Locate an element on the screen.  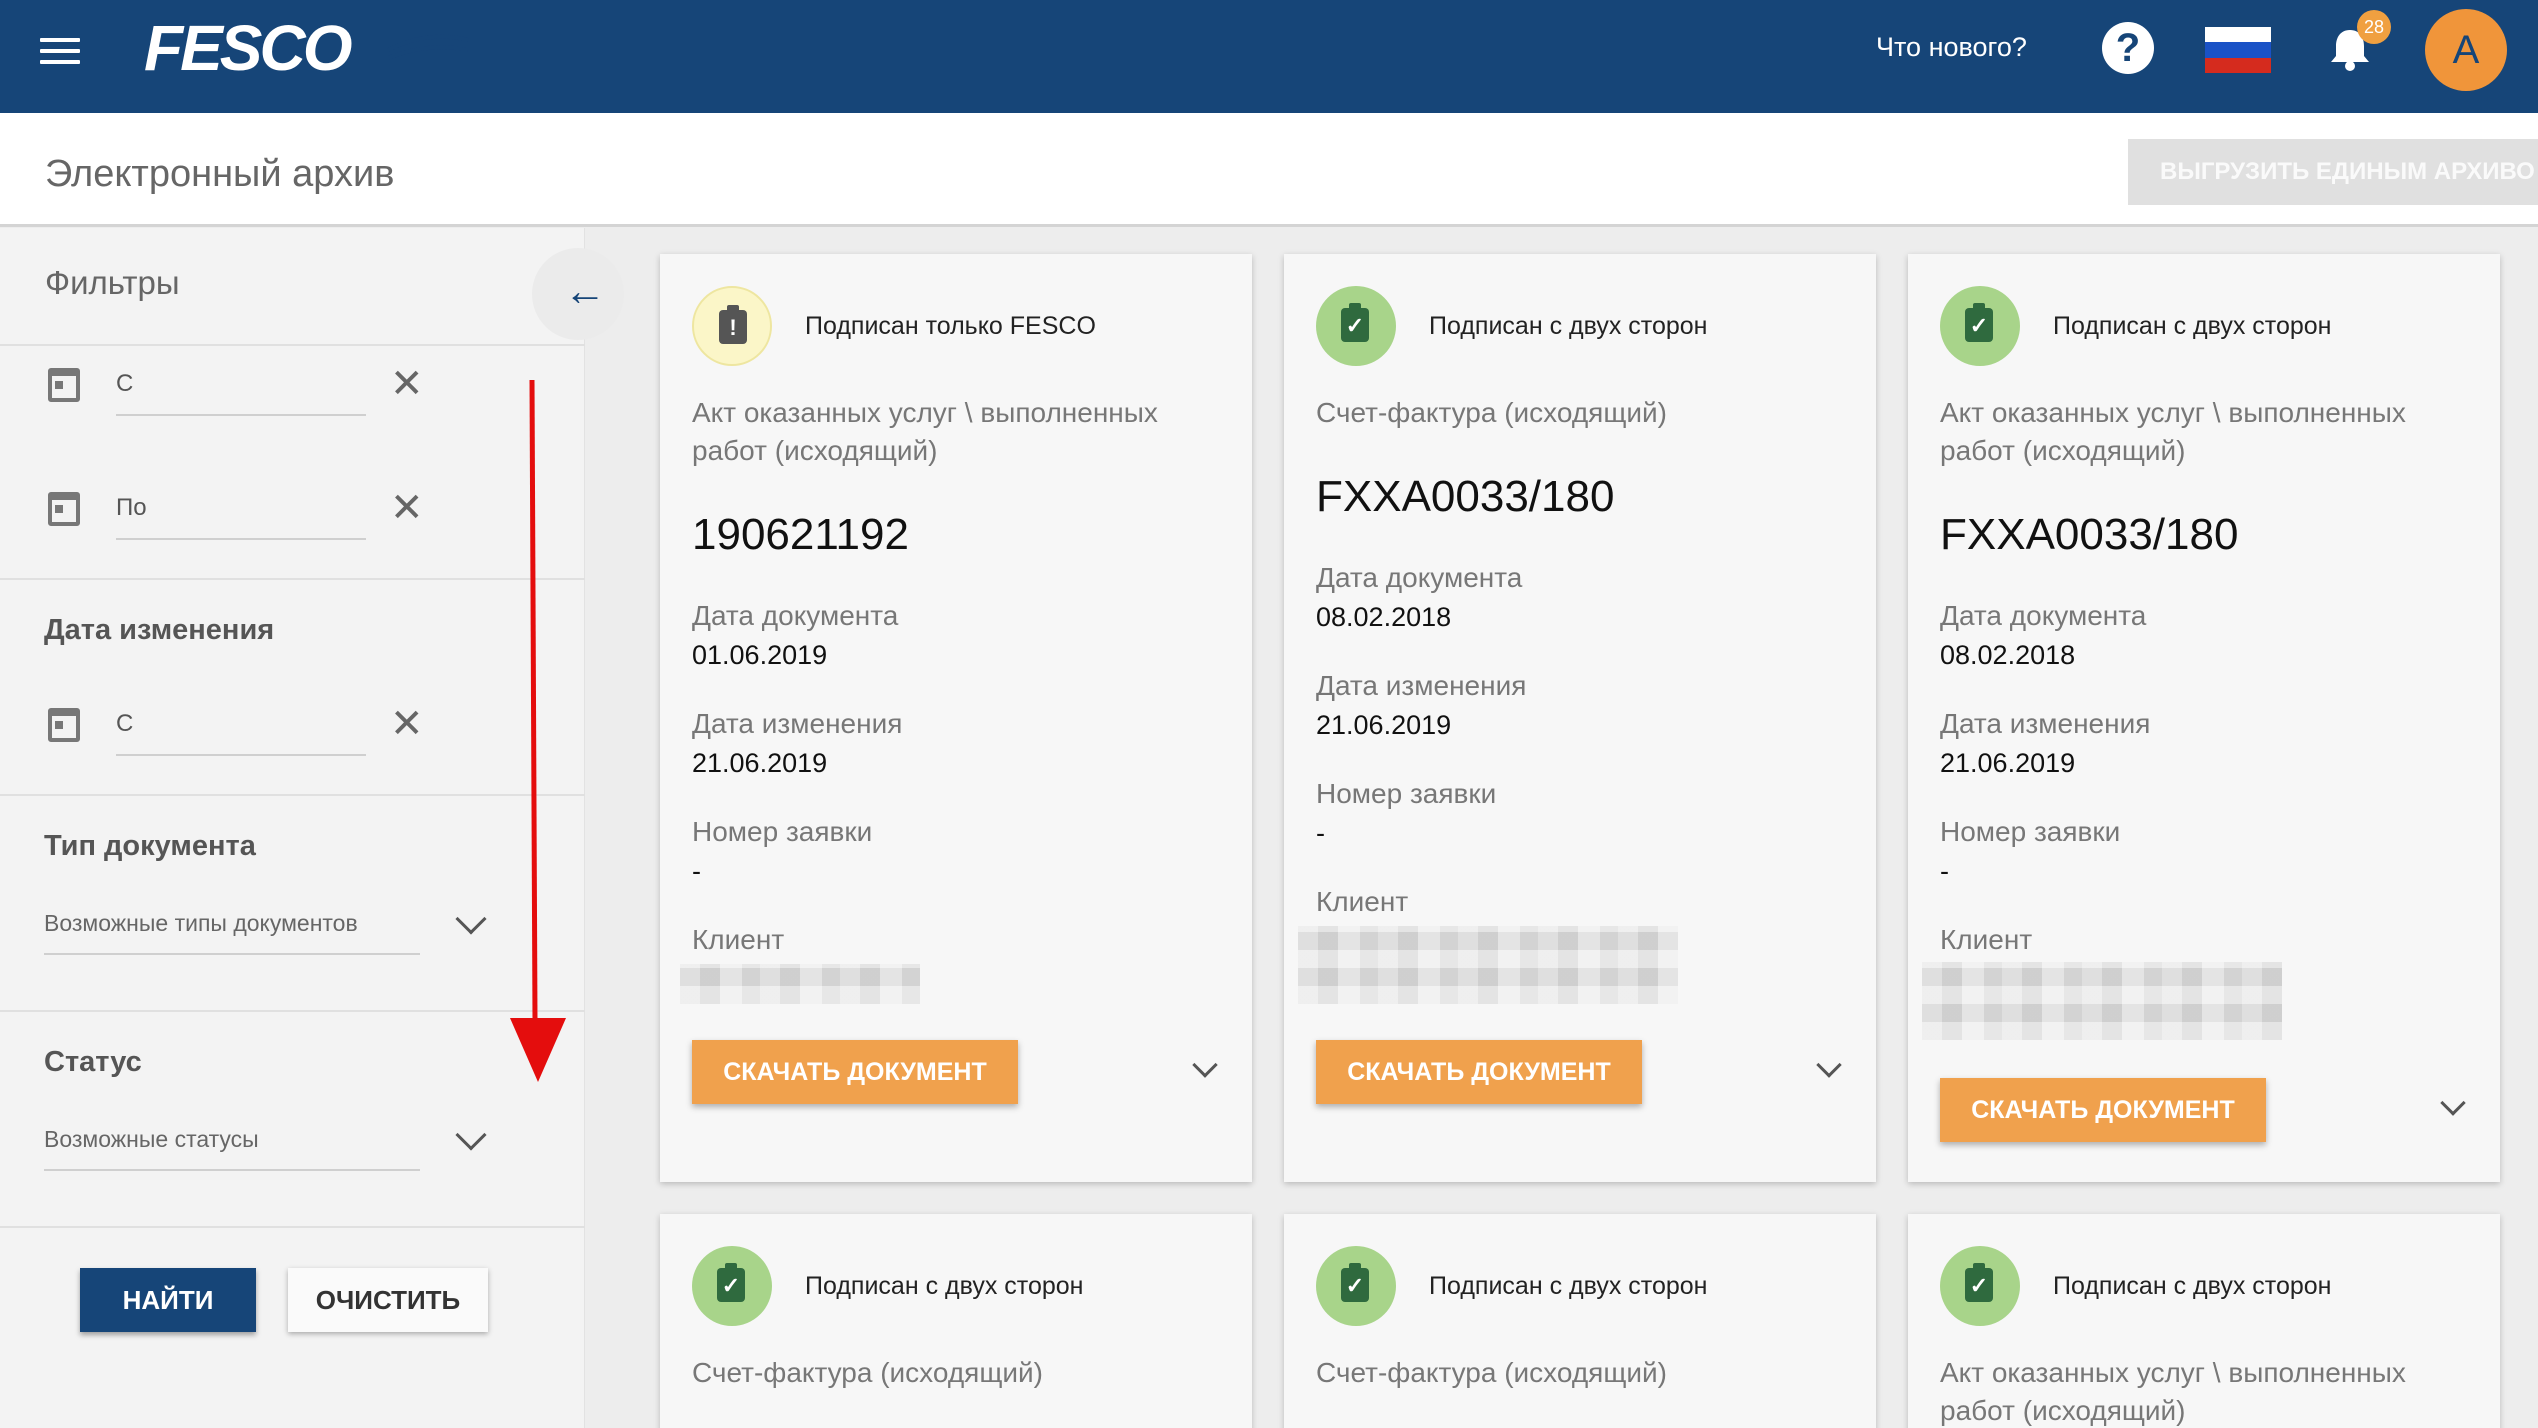
clear-date-to-icon: ✕ is located at coordinates (407, 508).